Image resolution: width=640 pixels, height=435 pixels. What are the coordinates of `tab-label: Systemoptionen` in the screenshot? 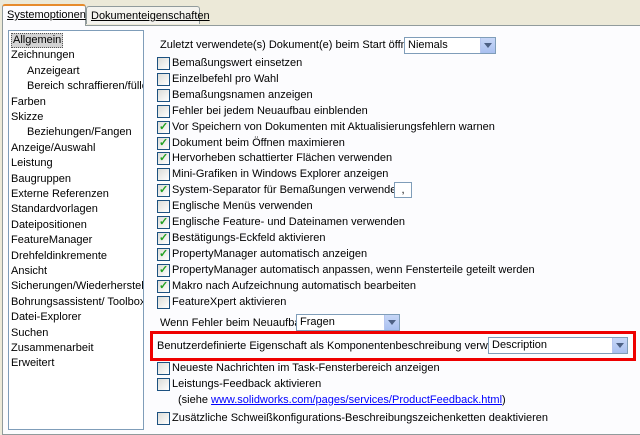 It's located at (46, 15).